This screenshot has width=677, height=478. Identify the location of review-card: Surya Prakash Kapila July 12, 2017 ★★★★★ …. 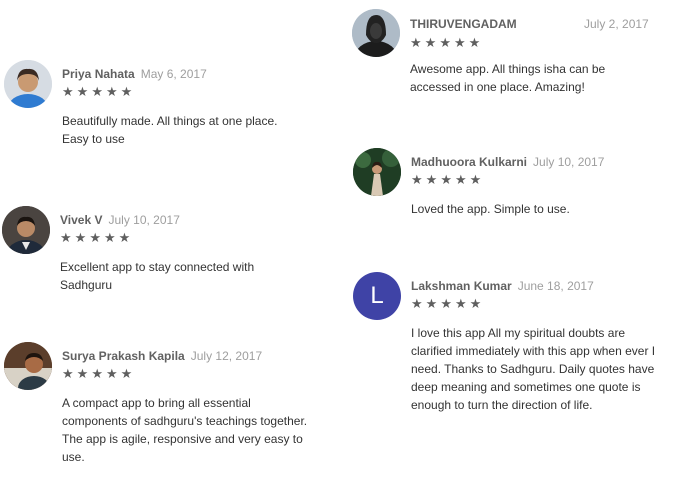
(156, 407).